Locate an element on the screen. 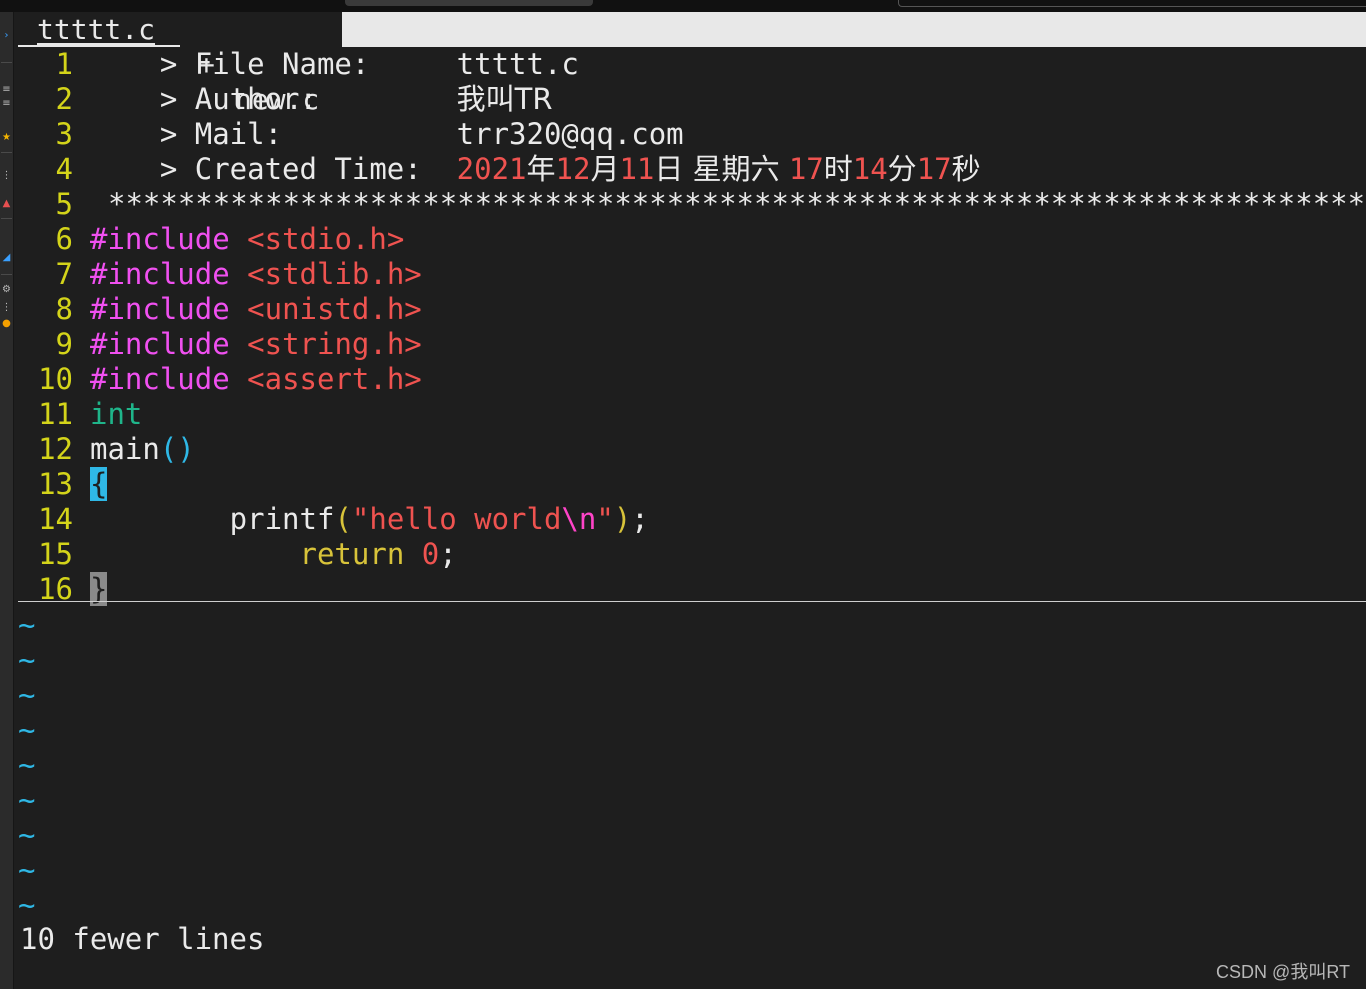 The height and width of the screenshot is (989, 1366). window-tab-segment is located at coordinates (469, 3).